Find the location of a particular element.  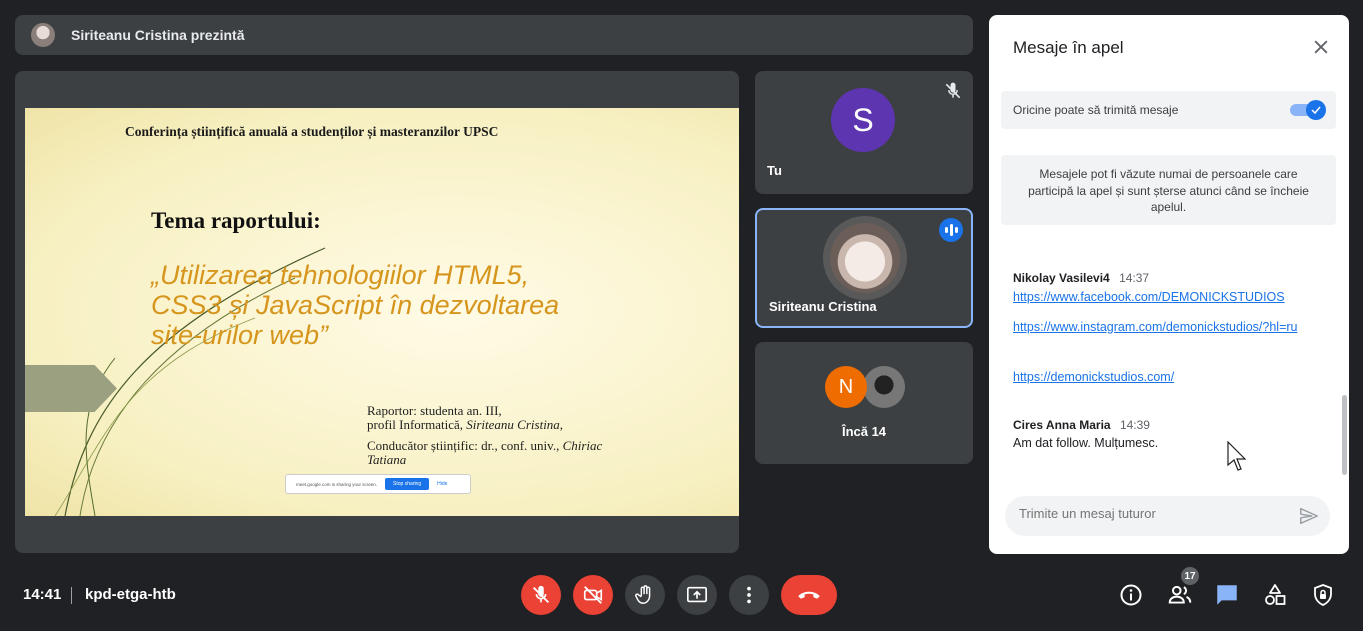

chat-scrollbar is located at coordinates (1344, 435).